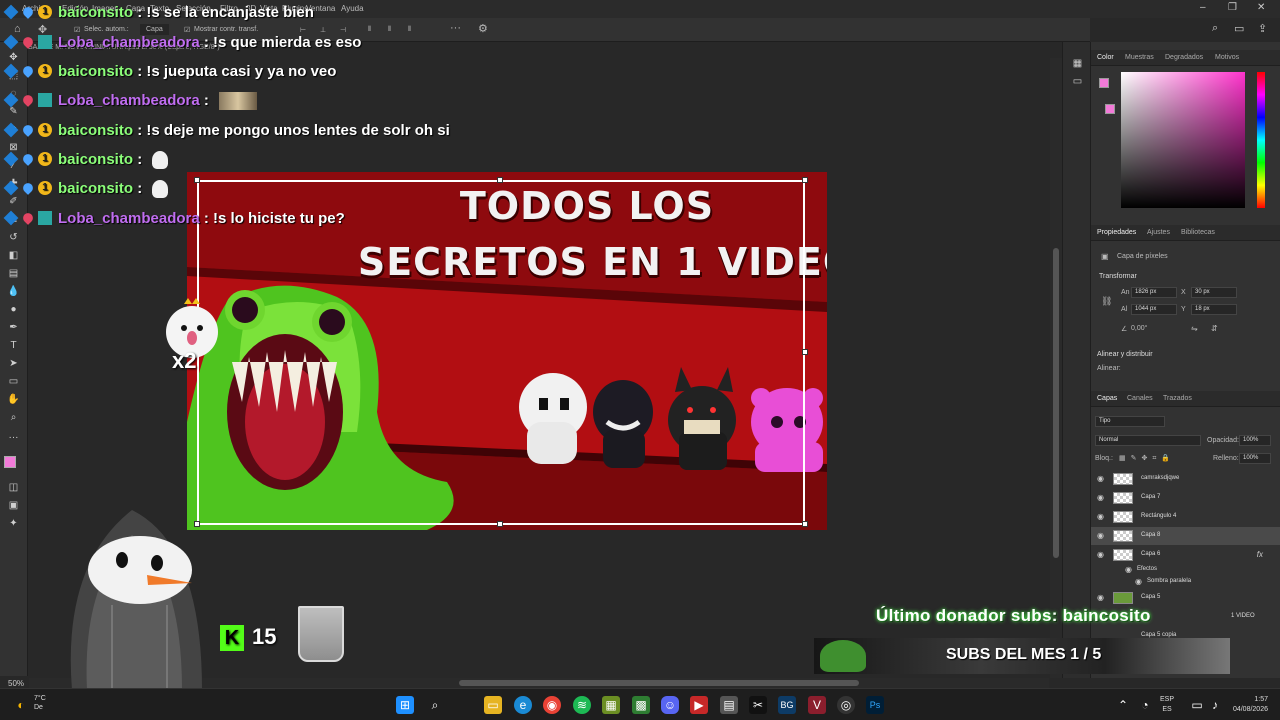 This screenshot has height=720, width=1280. I want to click on layer-row: ◉ camraksdjqwe, so click(1185, 479).